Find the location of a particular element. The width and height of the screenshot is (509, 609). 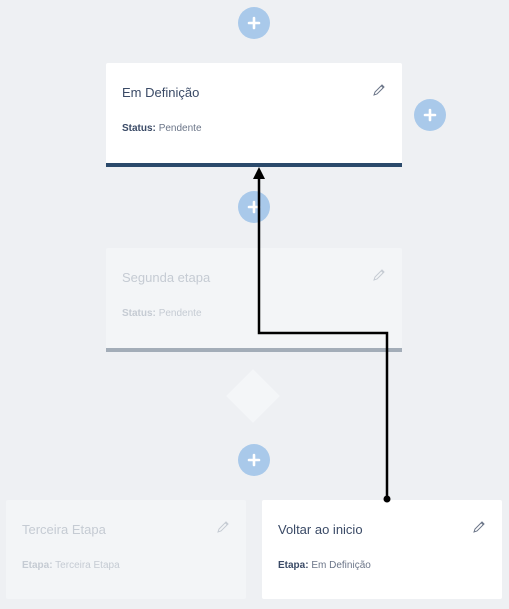

decision-diamond is located at coordinates (253, 396).